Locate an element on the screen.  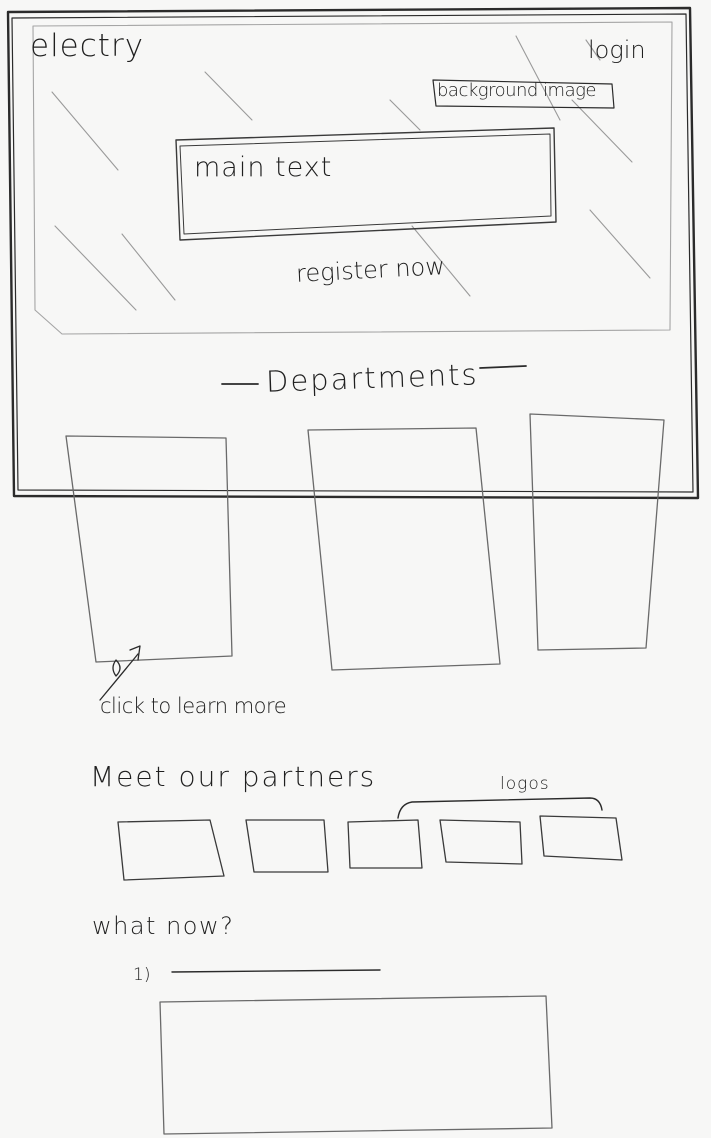
annotation-arrow is located at coordinates (120, 673).